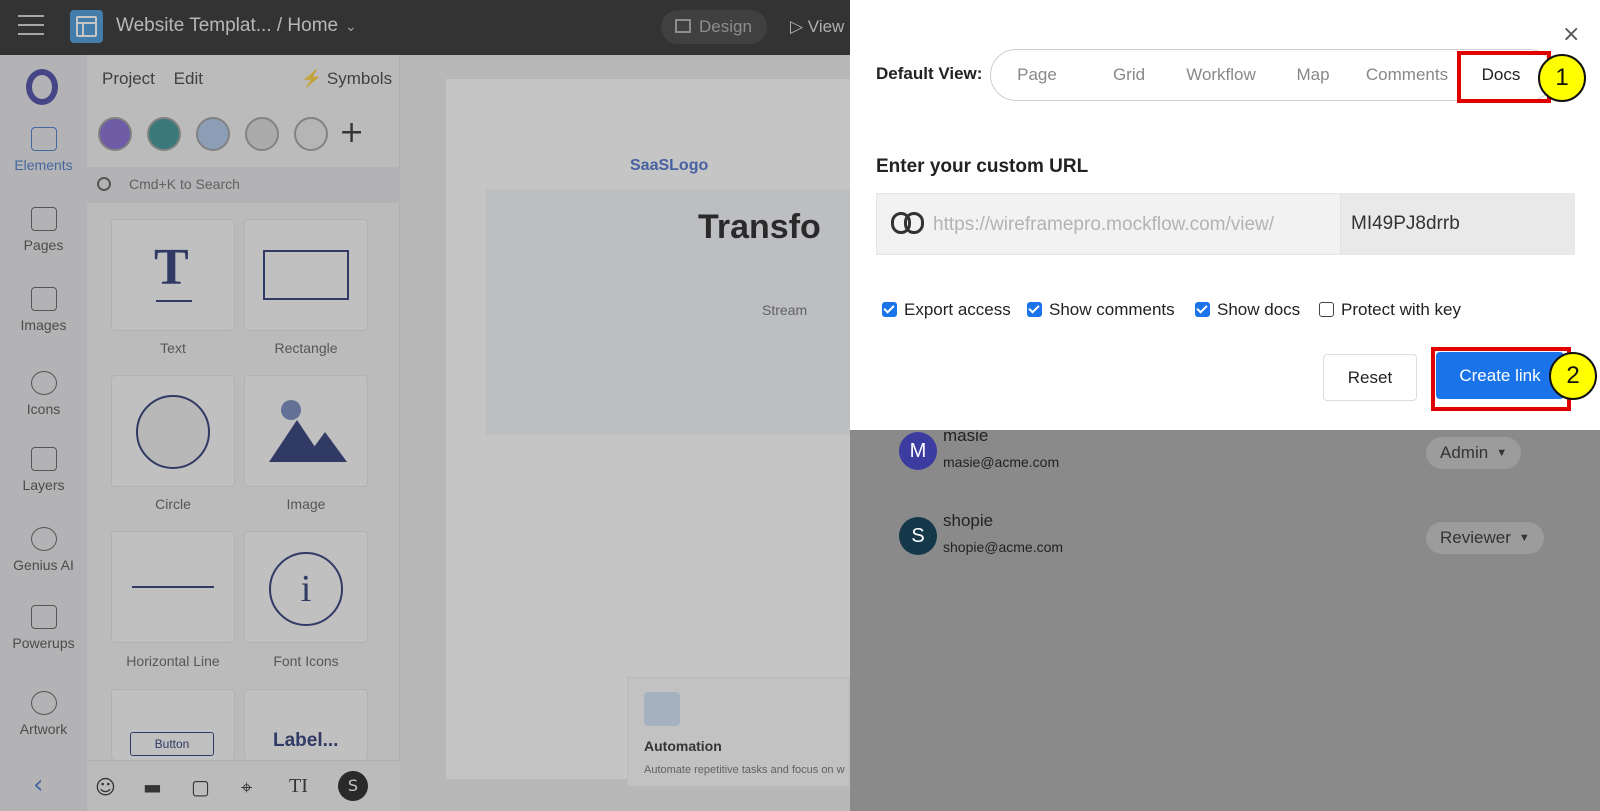  Describe the element at coordinates (1407, 75) in the screenshot. I see `view-option-comments: Comments` at that location.